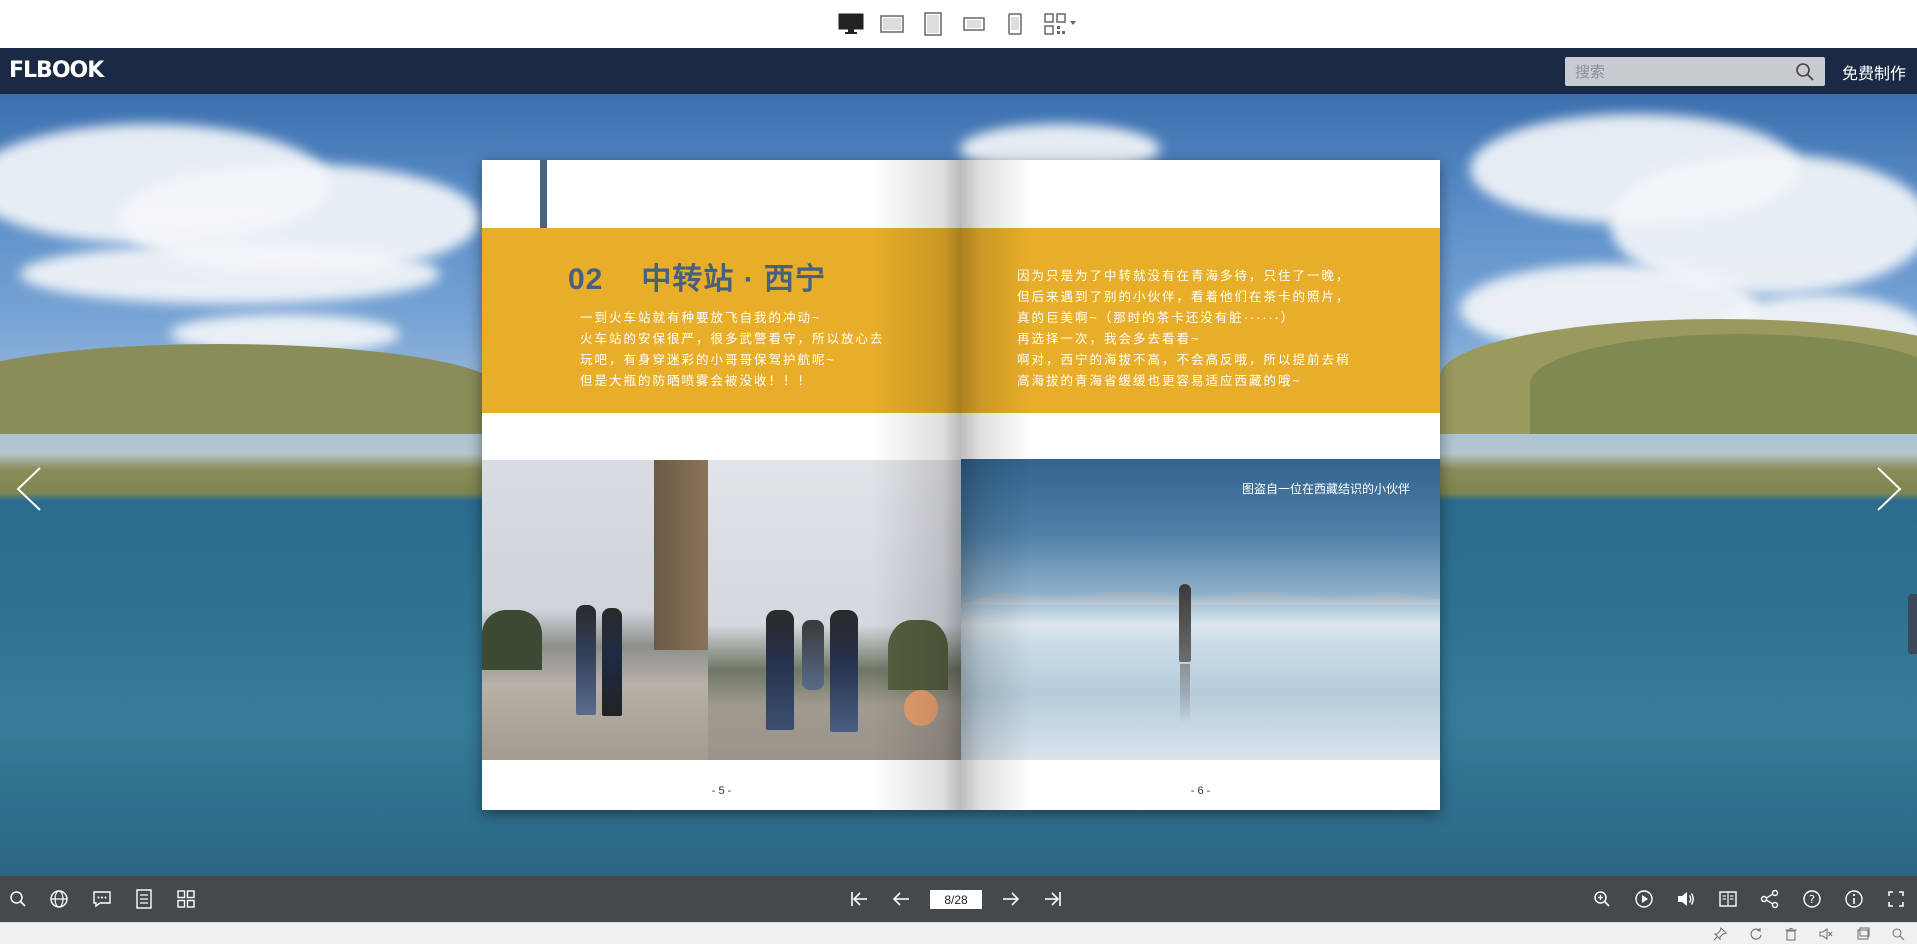 This screenshot has height=944, width=1917. I want to click on page-number-input, so click(956, 899).